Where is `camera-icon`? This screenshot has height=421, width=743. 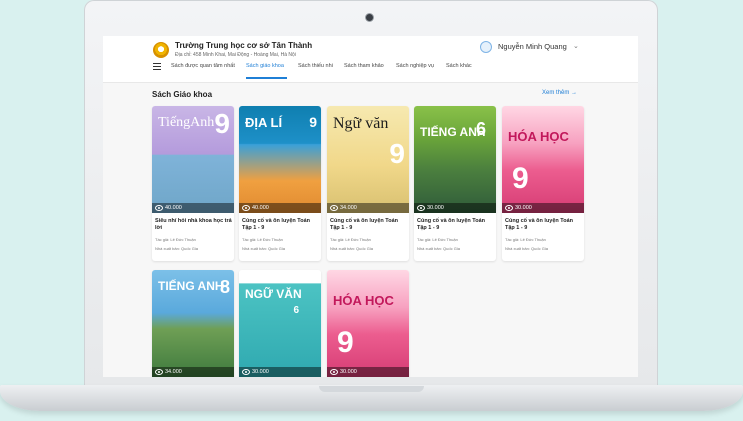 camera-icon is located at coordinates (369, 17).